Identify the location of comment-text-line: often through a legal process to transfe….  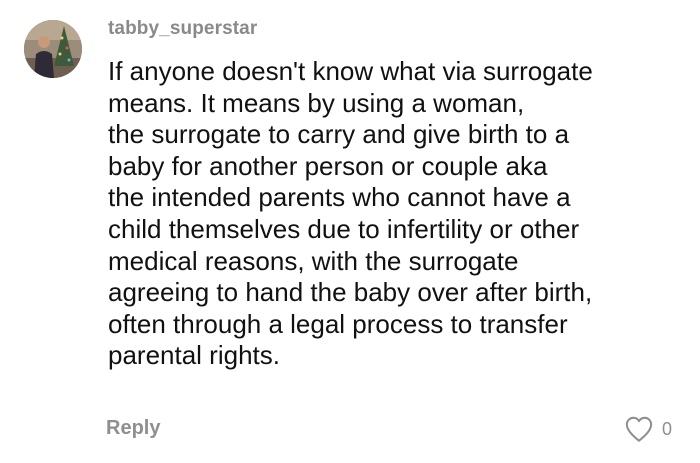
(338, 323).